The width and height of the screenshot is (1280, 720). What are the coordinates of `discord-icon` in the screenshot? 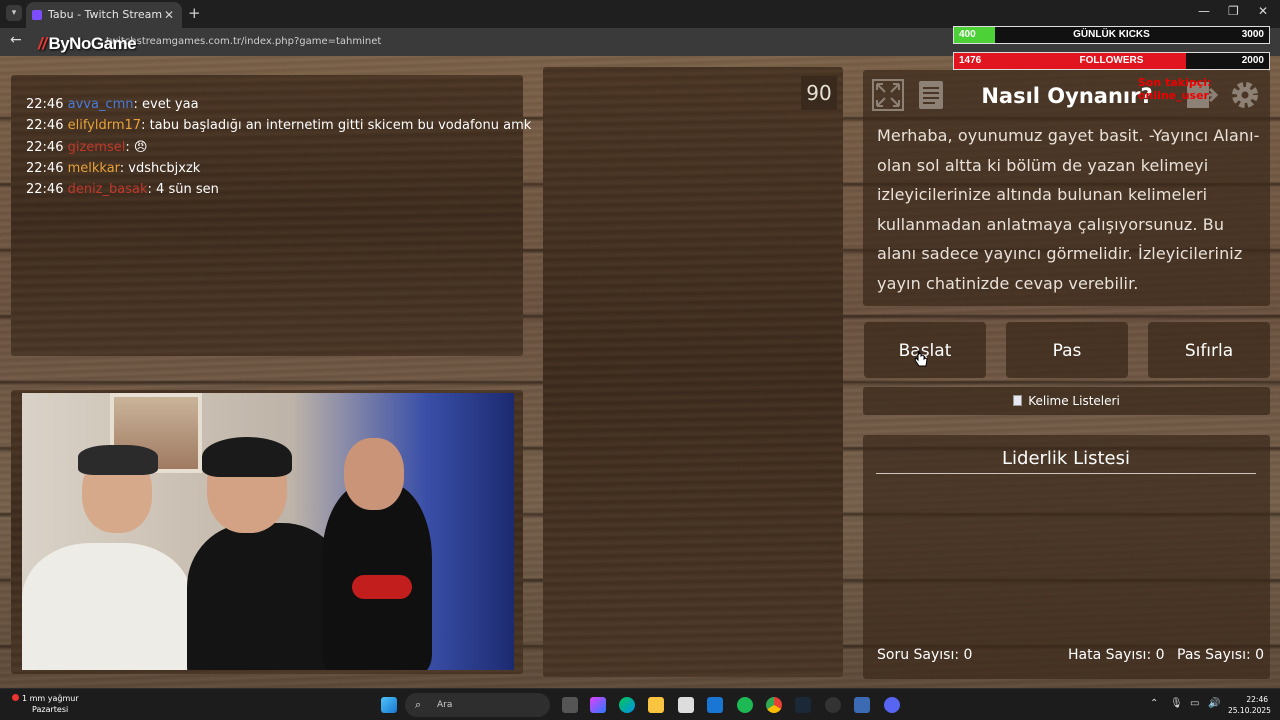 It's located at (892, 705).